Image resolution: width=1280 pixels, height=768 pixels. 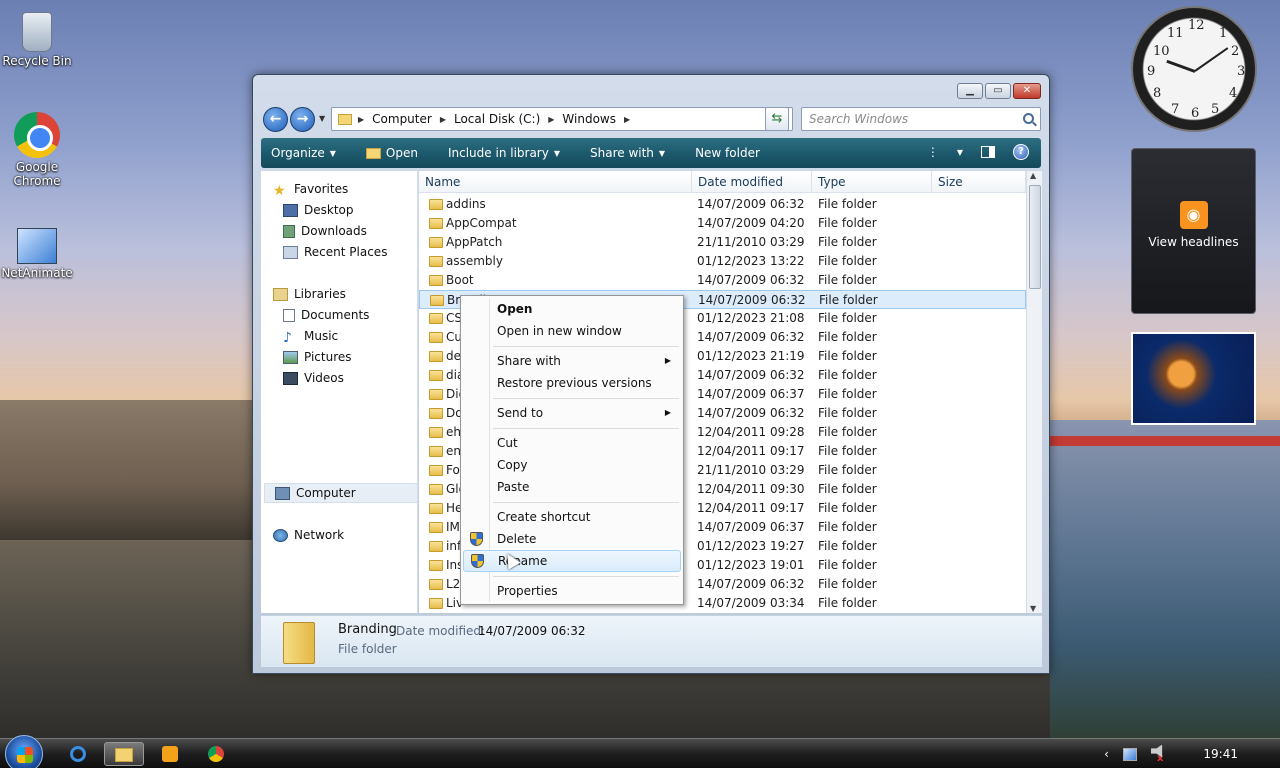 I want to click on maximize-button: ▭, so click(x=998, y=91).